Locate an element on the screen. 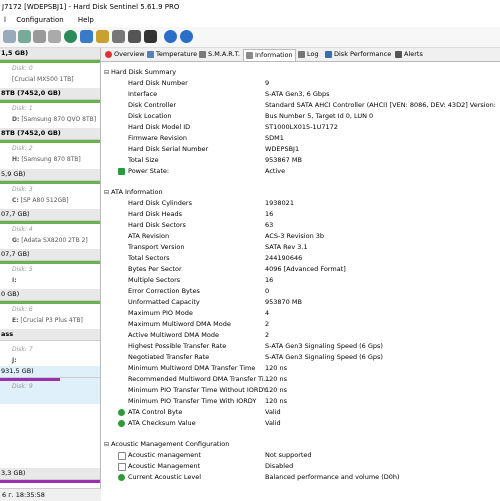 This screenshot has height=501, width=500. disk-number: Disk: 3 is located at coordinates (22, 189).